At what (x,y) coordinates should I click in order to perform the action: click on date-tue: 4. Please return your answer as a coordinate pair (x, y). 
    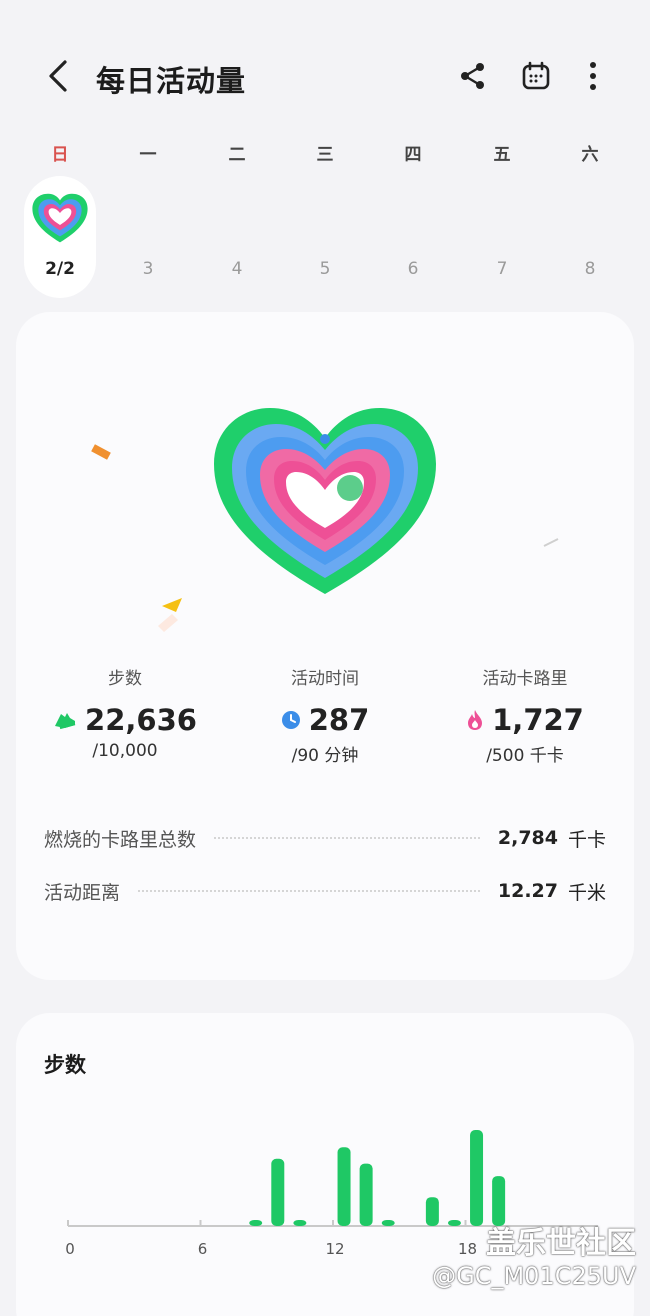
    Looking at the image, I should click on (237, 269).